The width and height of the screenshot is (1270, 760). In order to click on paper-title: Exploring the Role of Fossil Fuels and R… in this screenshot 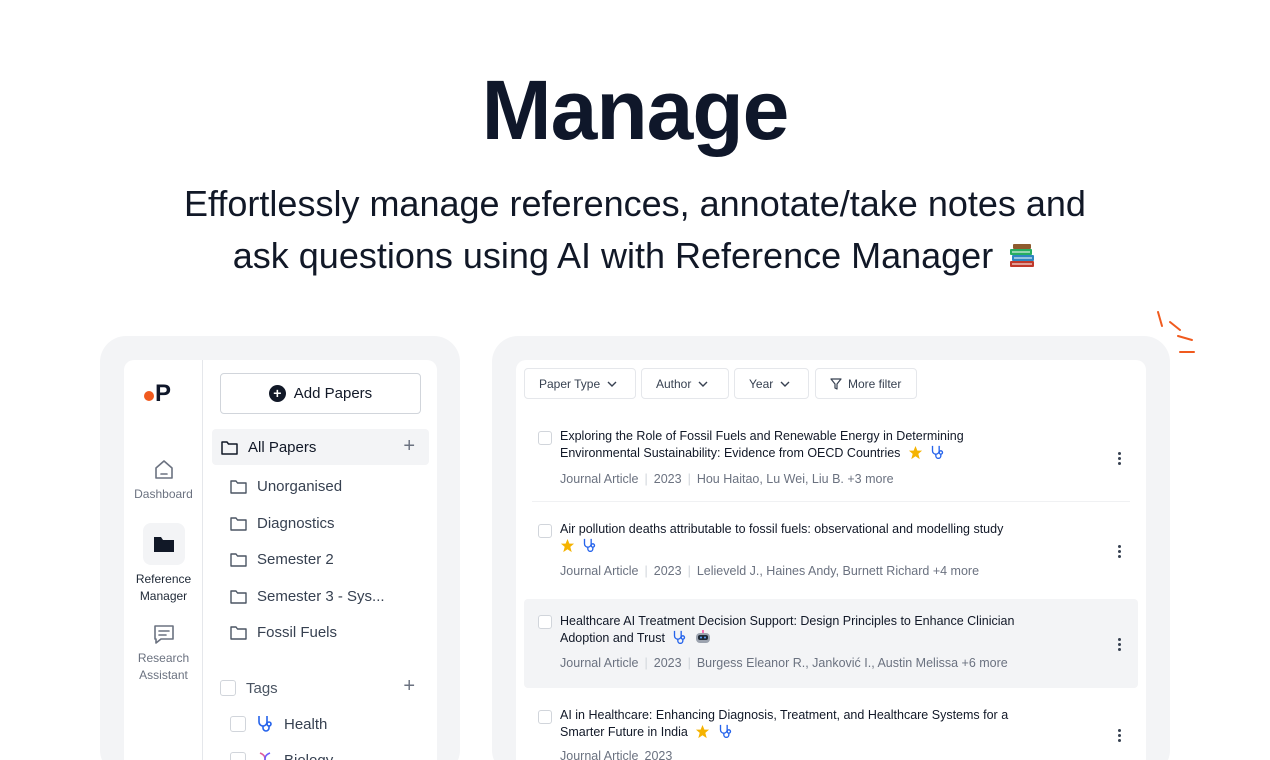, I will do `click(810, 445)`.